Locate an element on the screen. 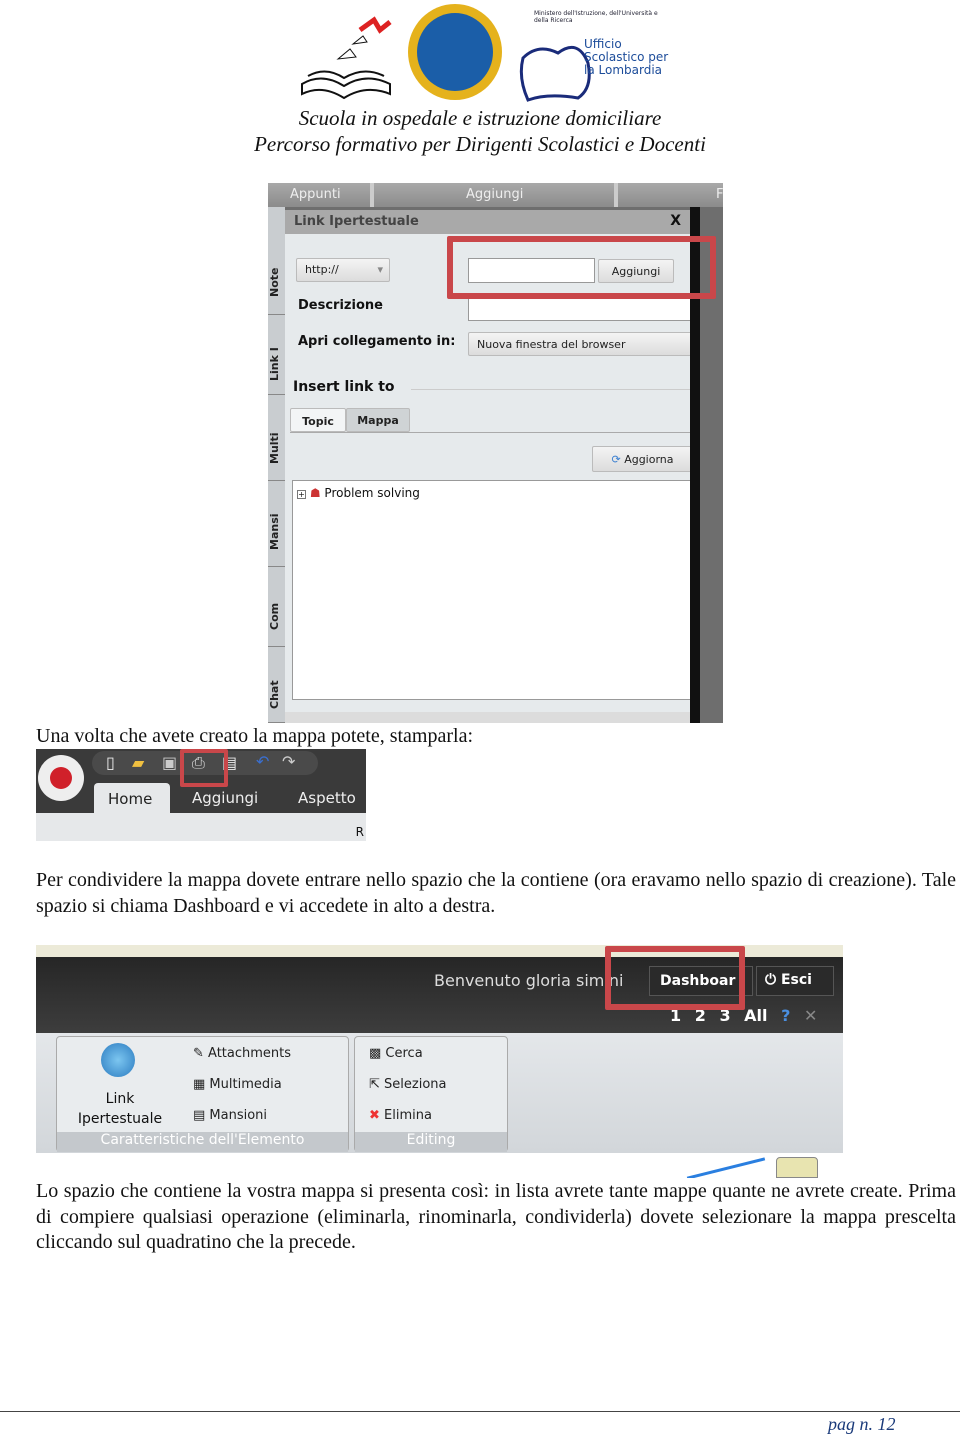 The height and width of the screenshot is (1436, 960). tab-appunti: Appunti is located at coordinates (315, 194).